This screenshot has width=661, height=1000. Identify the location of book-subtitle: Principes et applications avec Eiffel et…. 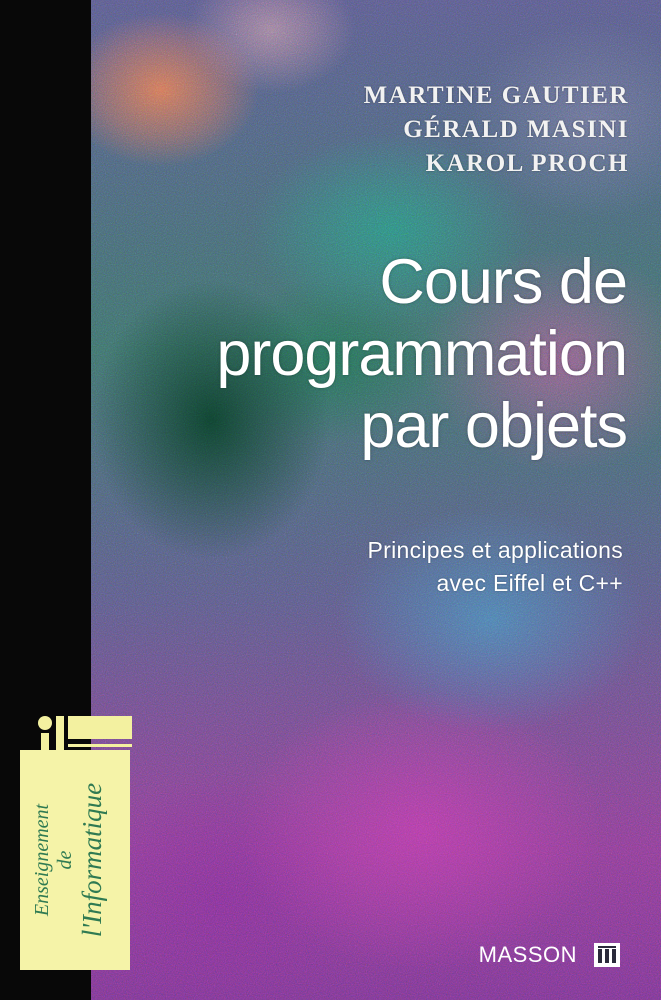
(495, 567).